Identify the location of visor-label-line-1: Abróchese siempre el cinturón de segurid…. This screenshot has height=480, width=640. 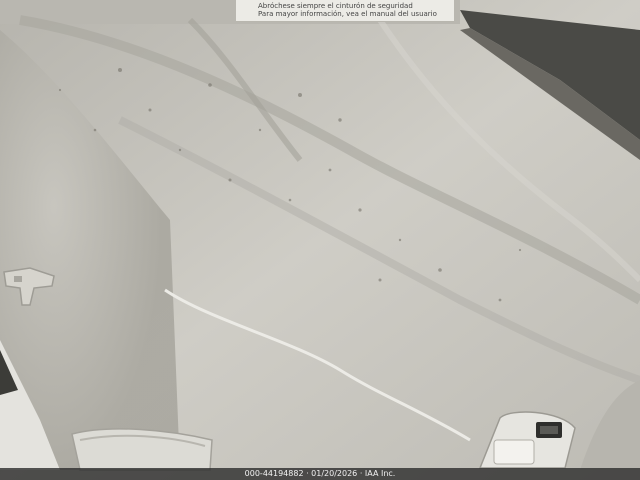
(335, 6).